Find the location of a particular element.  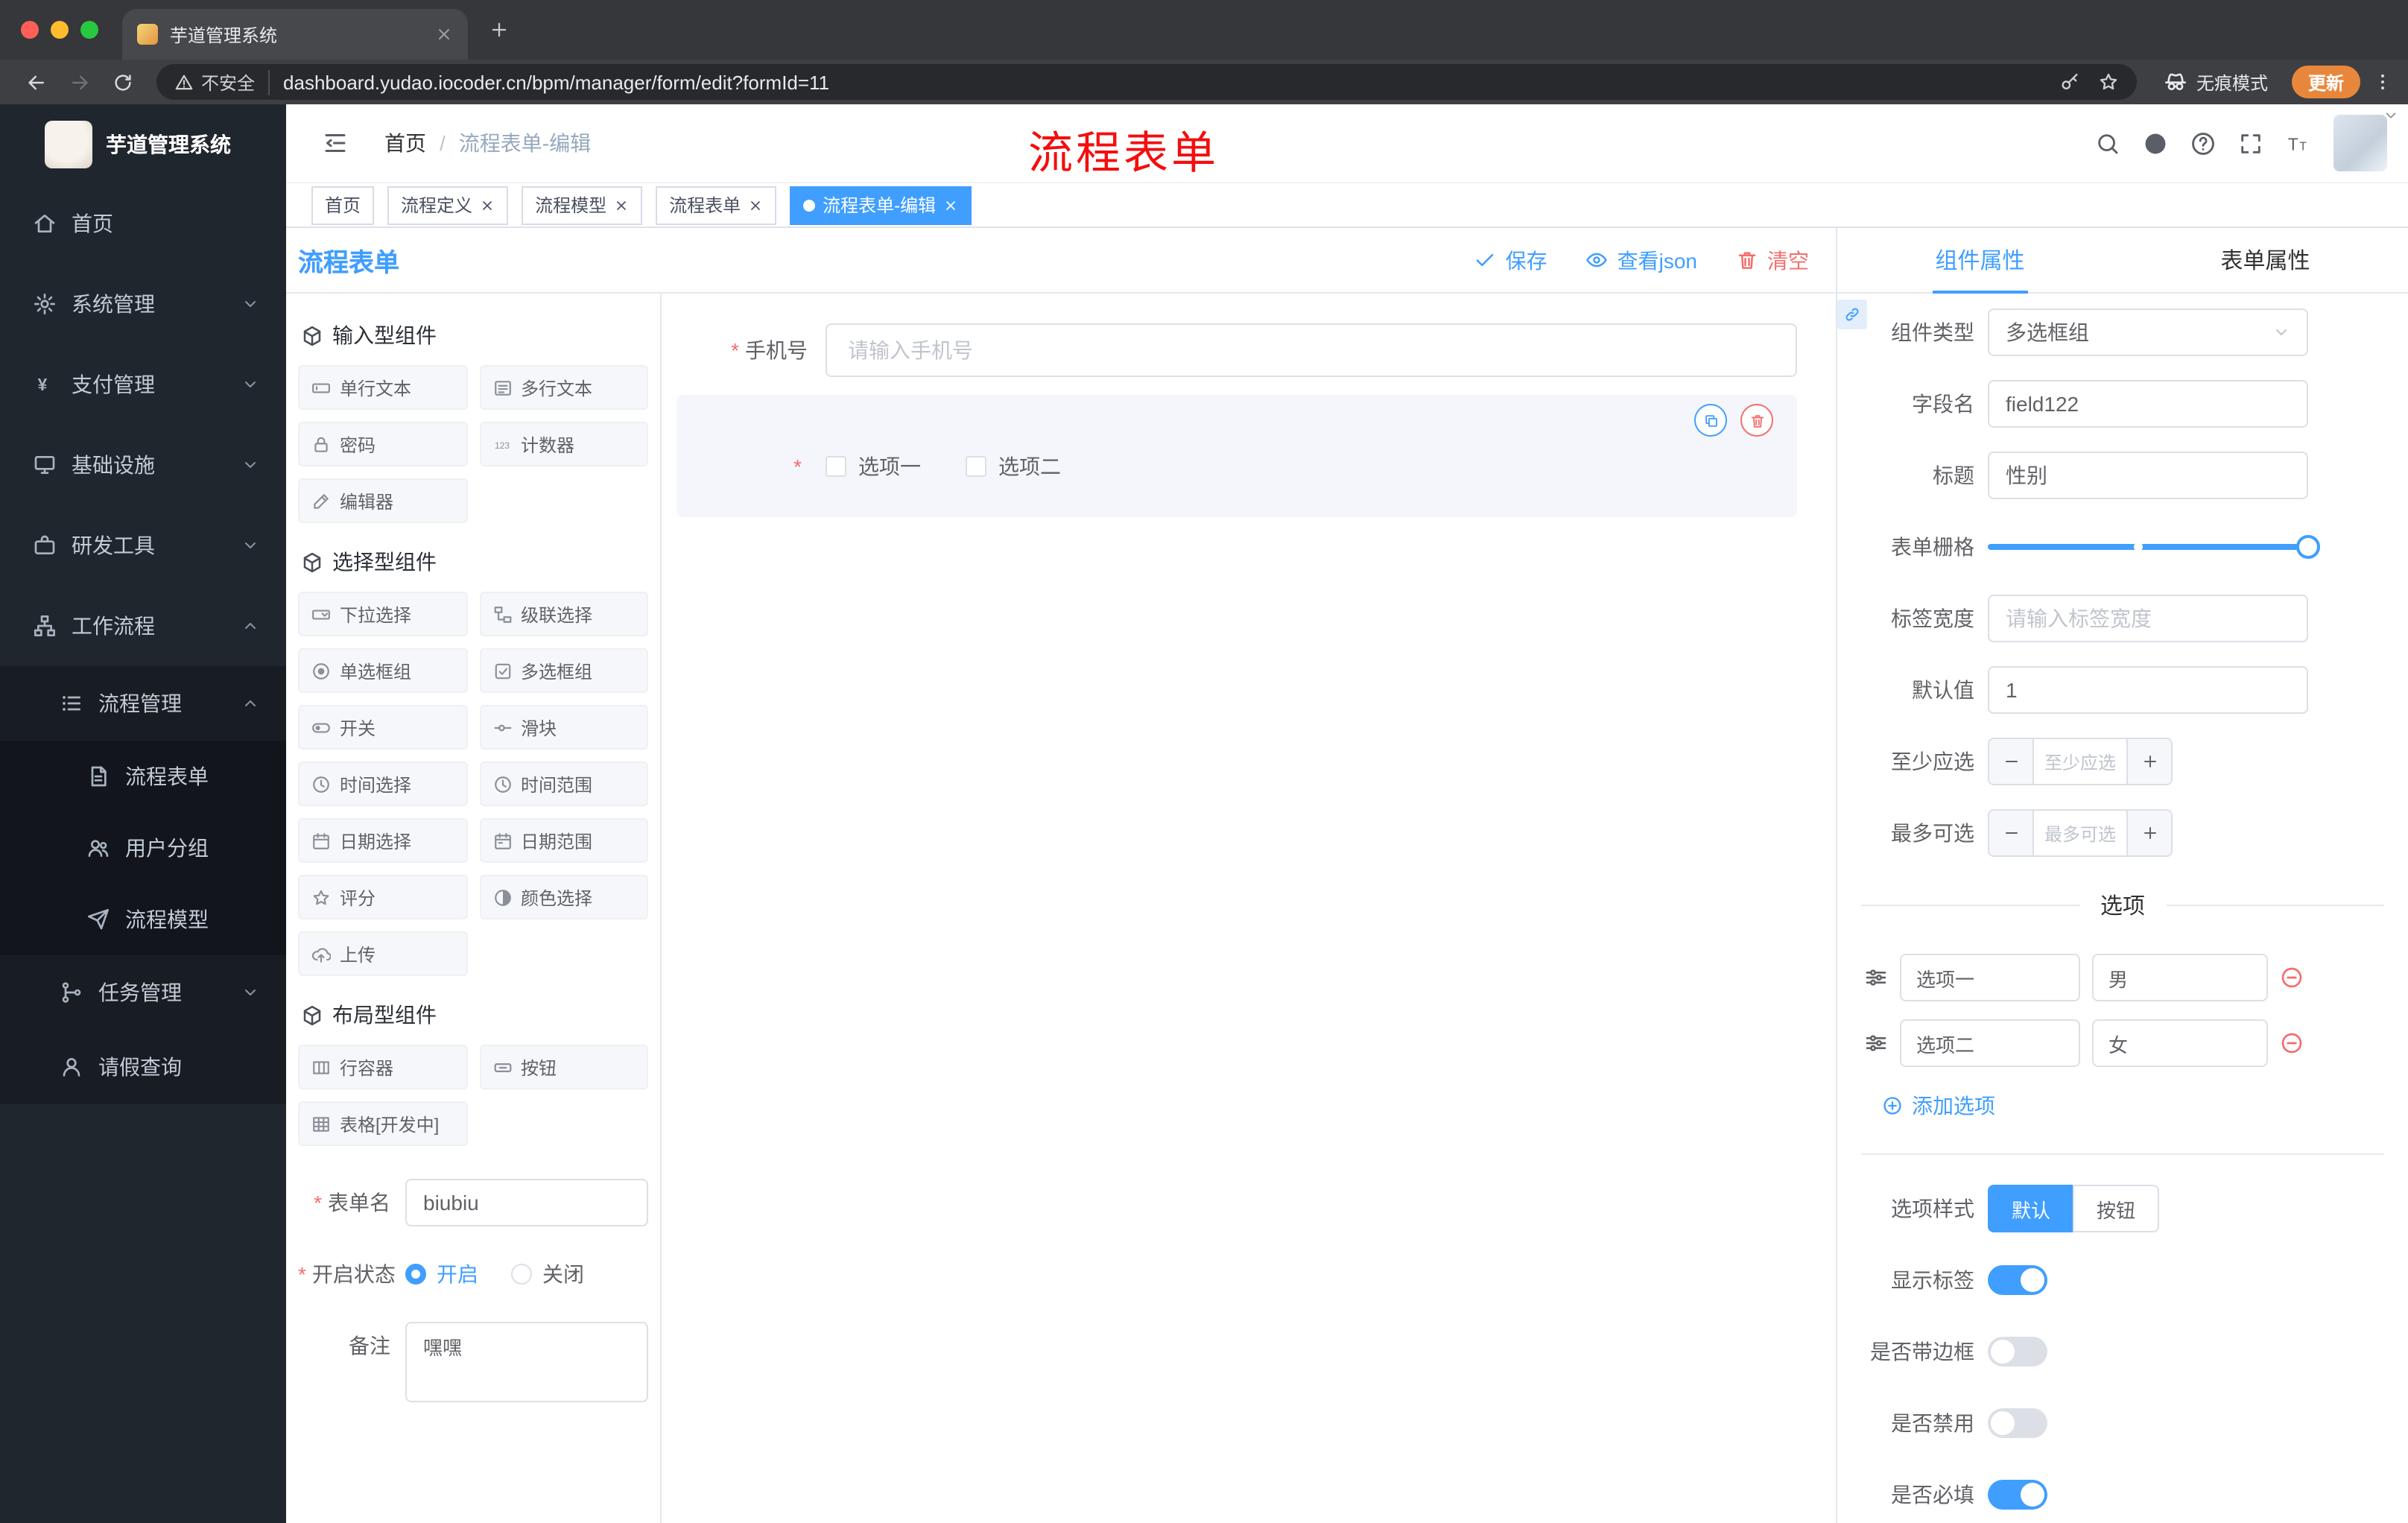

tab-form-props: 表单属性 is located at coordinates (2265, 260).